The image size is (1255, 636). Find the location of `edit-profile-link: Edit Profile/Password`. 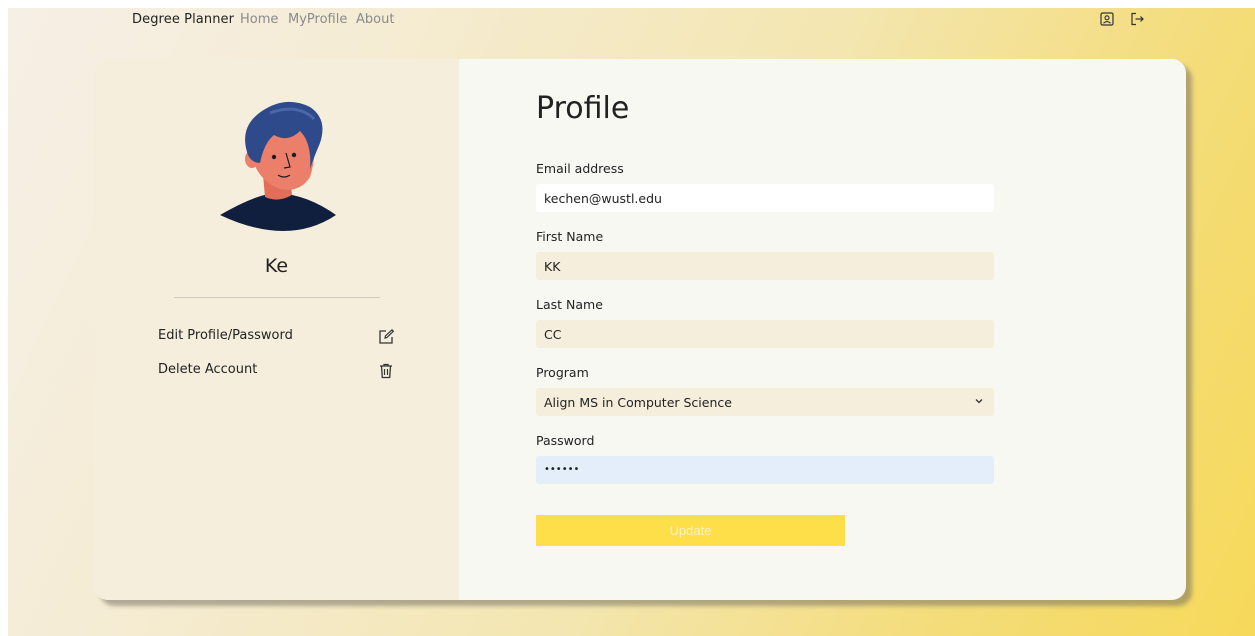

edit-profile-link: Edit Profile/Password is located at coordinates (225, 335).